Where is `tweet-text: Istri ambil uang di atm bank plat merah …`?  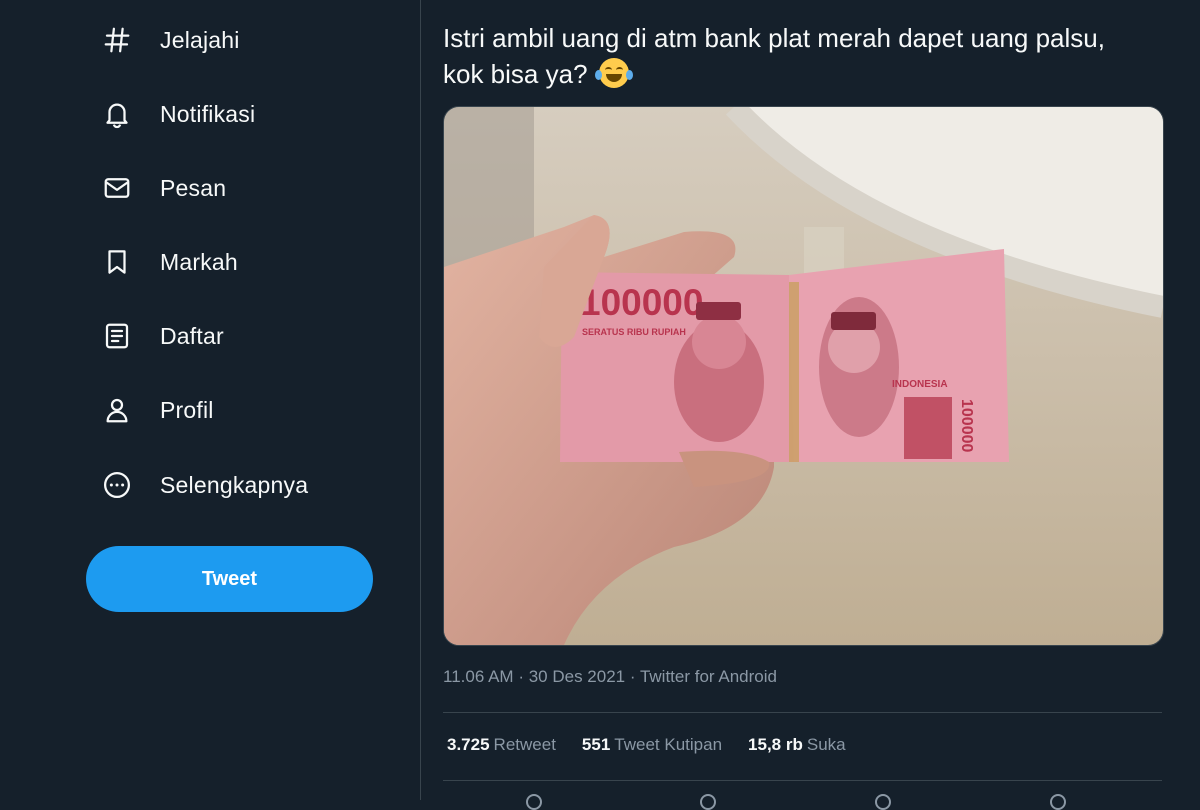
tweet-text: Istri ambil uang di atm bank plat merah … is located at coordinates (793, 56).